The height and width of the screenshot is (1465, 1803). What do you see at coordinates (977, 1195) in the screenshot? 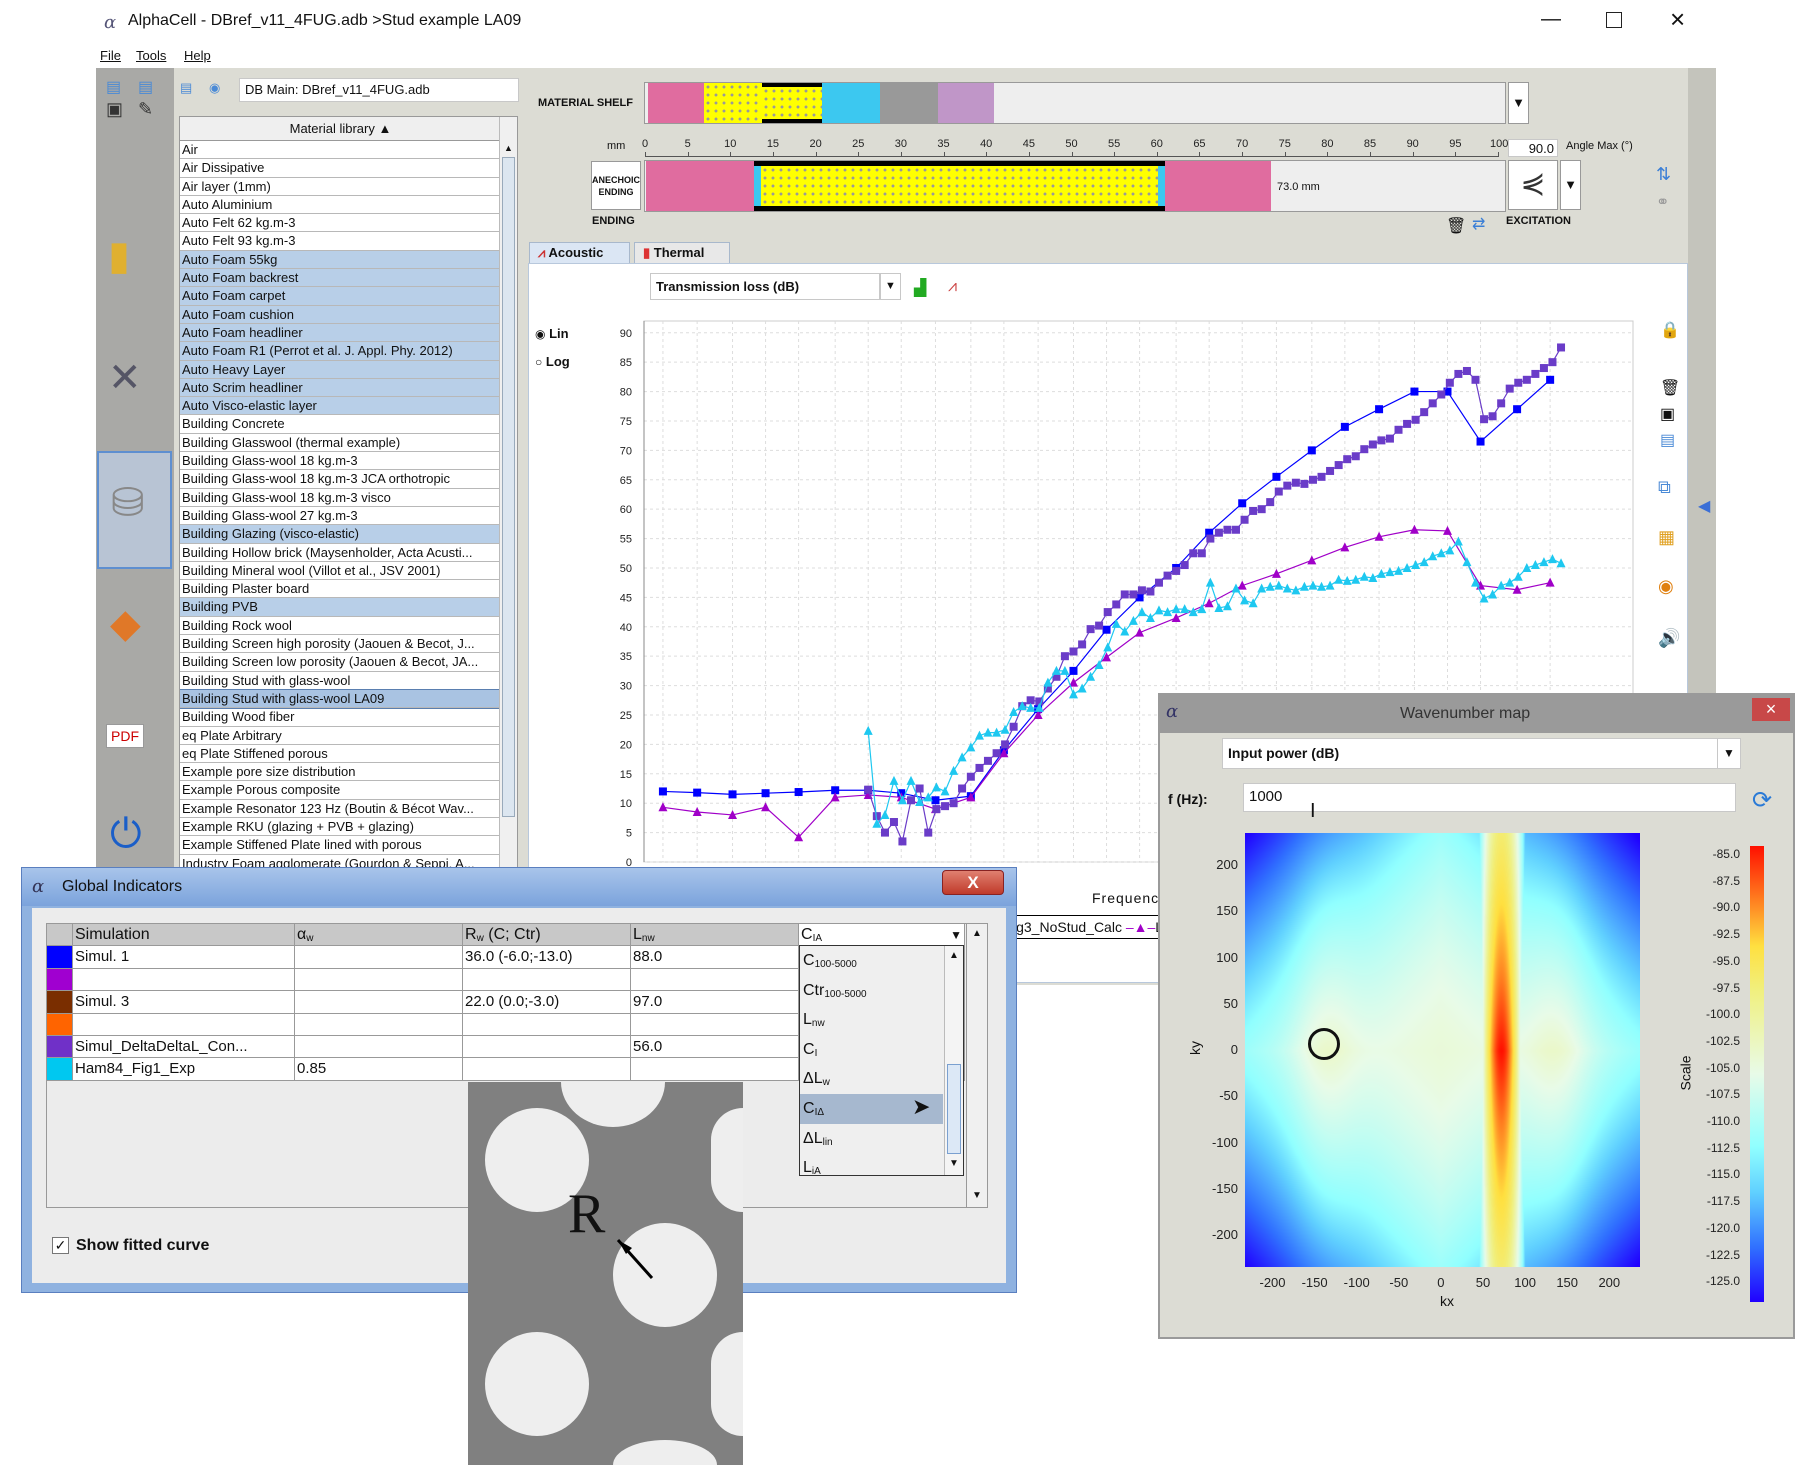
I see `table-scroll-down-icon: ▼` at bounding box center [977, 1195].